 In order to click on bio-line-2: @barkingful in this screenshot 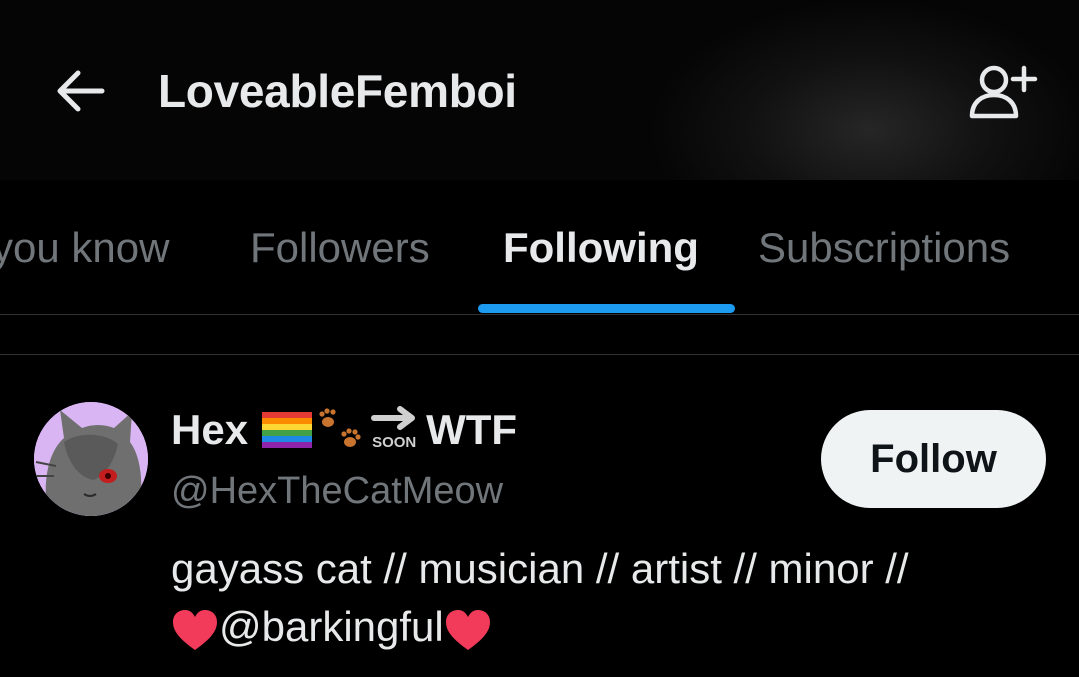, I will do `click(540, 627)`.